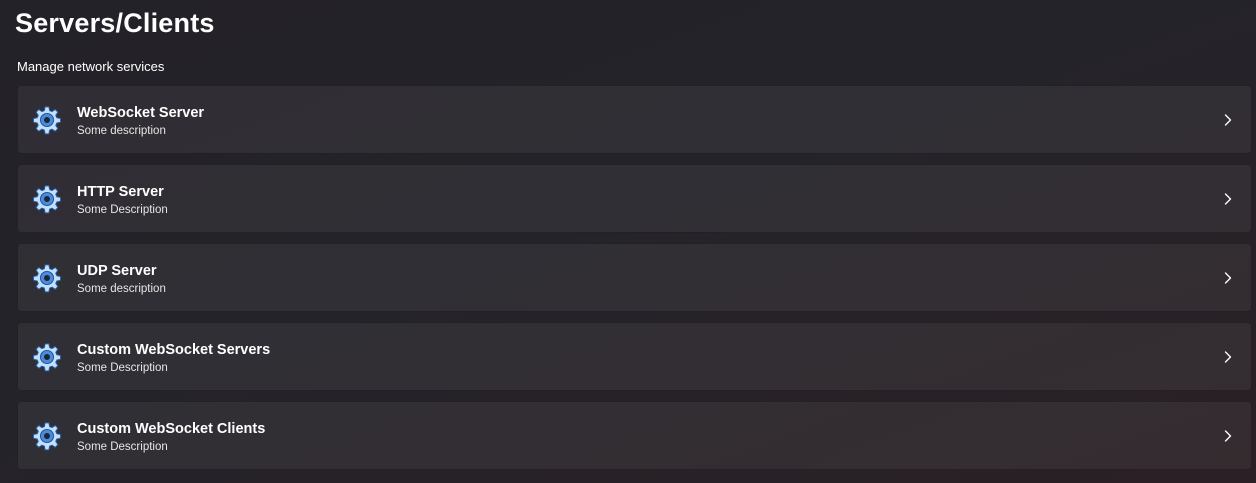  I want to click on service-title: Custom WebSocket Clients, so click(171, 429).